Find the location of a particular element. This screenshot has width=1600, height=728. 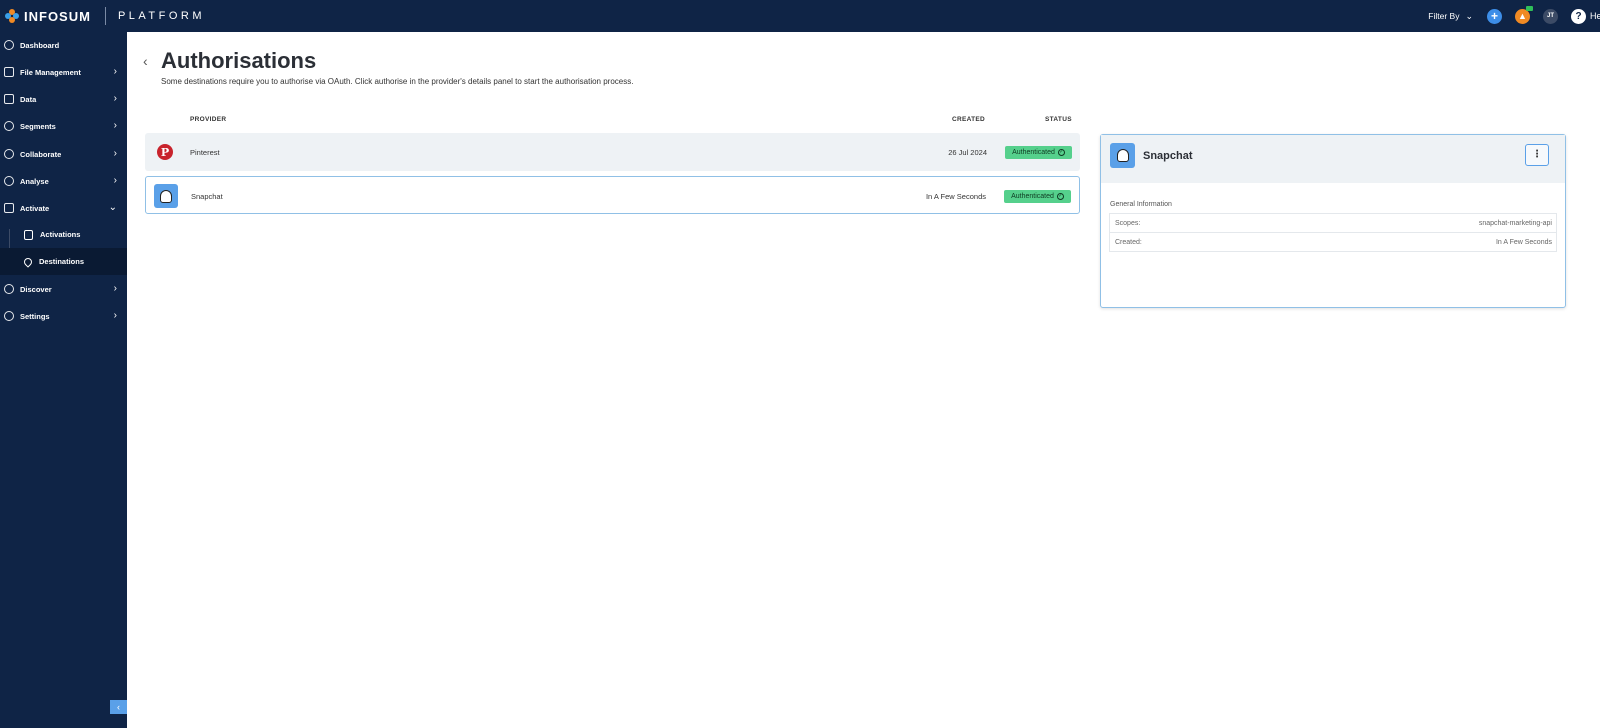

sidebar-item-label: File Management is located at coordinates (50, 72).